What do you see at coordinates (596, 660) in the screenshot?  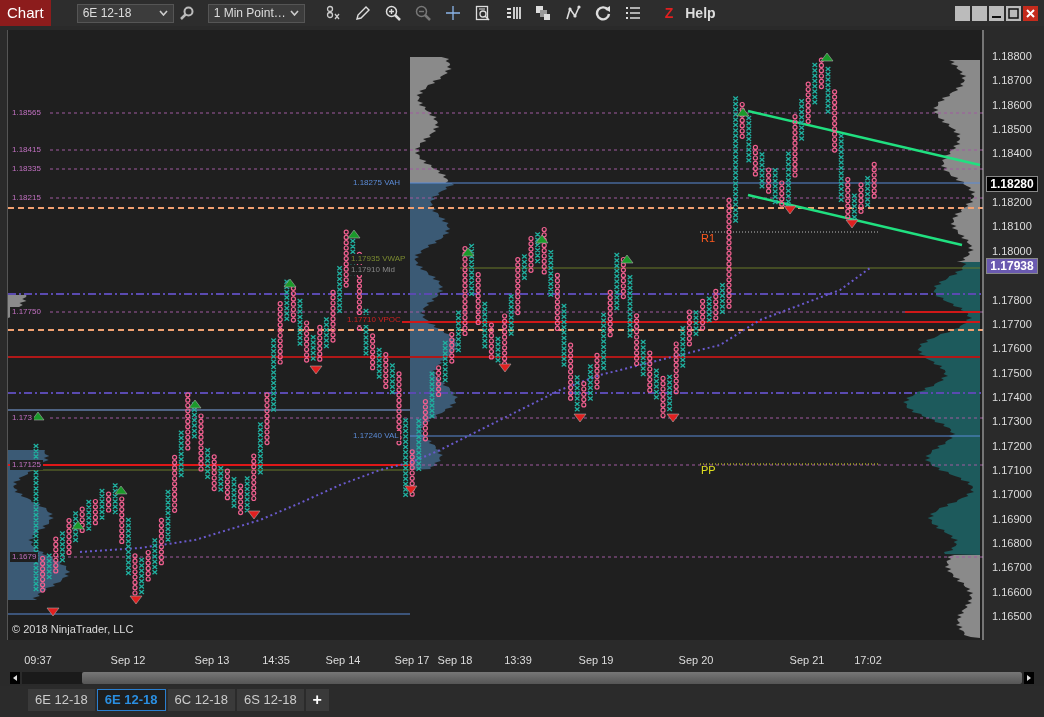 I see `time-label: Sep 19` at bounding box center [596, 660].